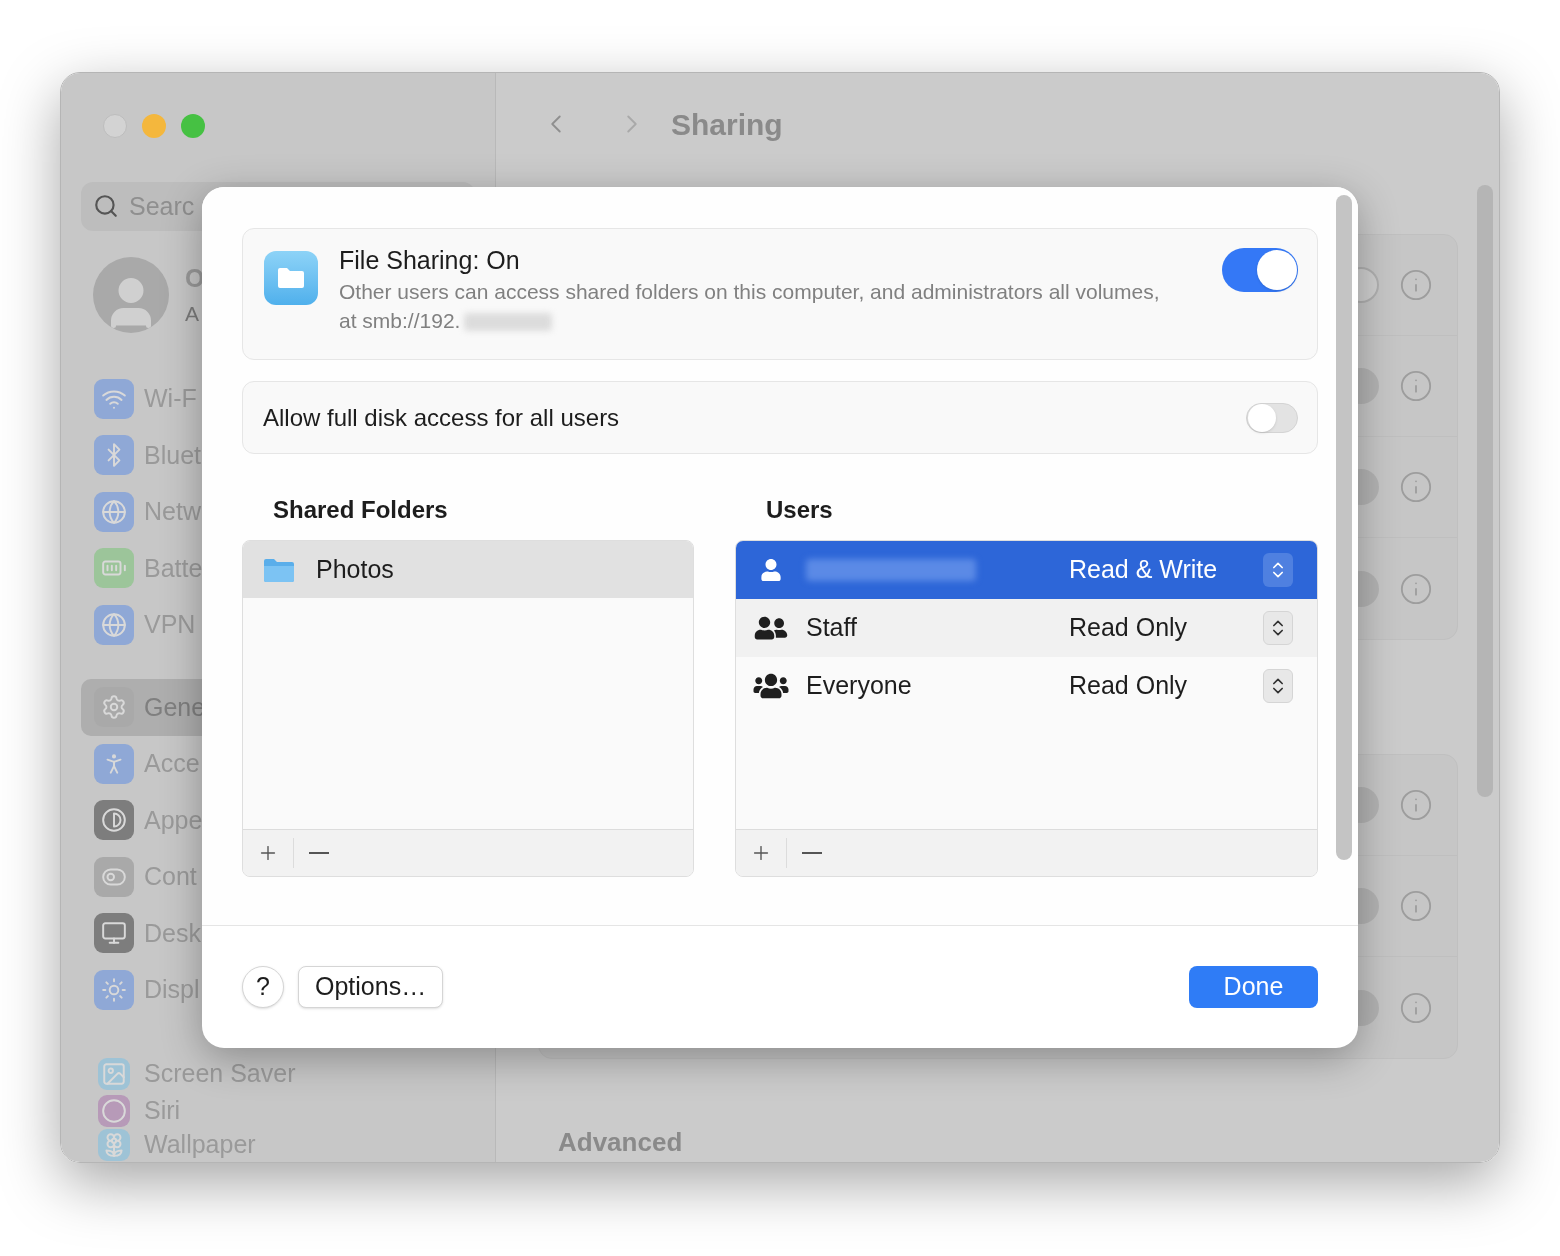 The height and width of the screenshot is (1256, 1560). What do you see at coordinates (799, 510) in the screenshot?
I see `section-heading: Users` at bounding box center [799, 510].